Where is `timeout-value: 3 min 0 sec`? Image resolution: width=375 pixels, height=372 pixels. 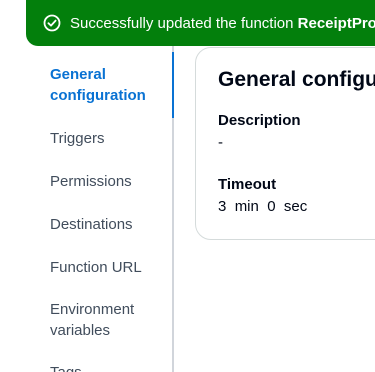
timeout-value: 3 min 0 sec is located at coordinates (262, 206).